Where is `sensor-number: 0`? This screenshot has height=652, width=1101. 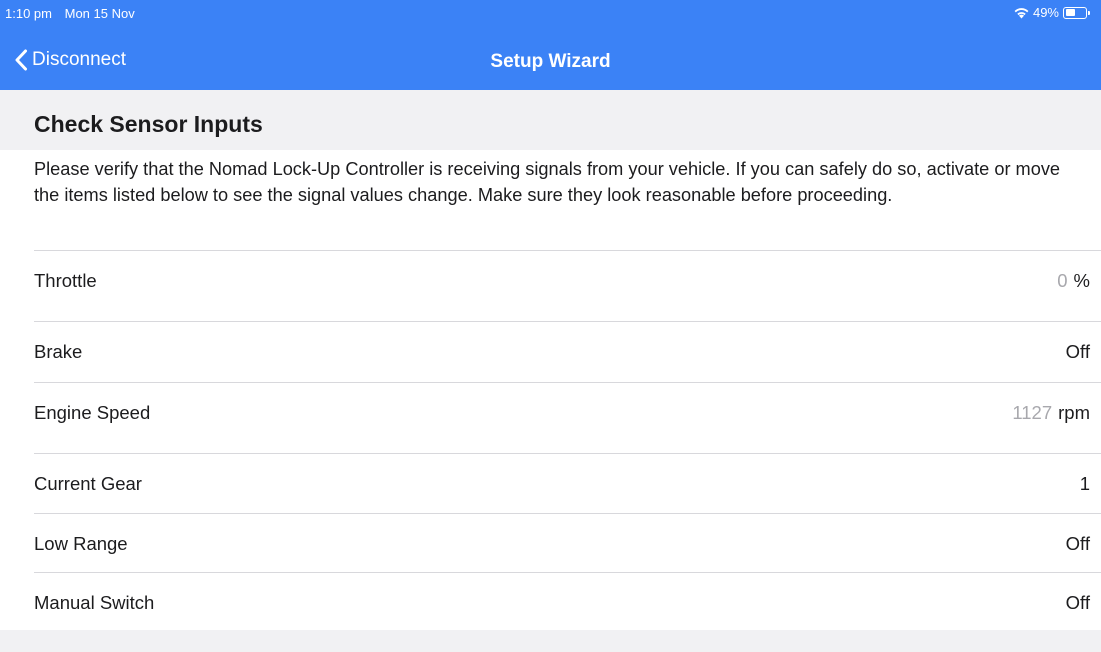
sensor-number: 0 is located at coordinates (1062, 280).